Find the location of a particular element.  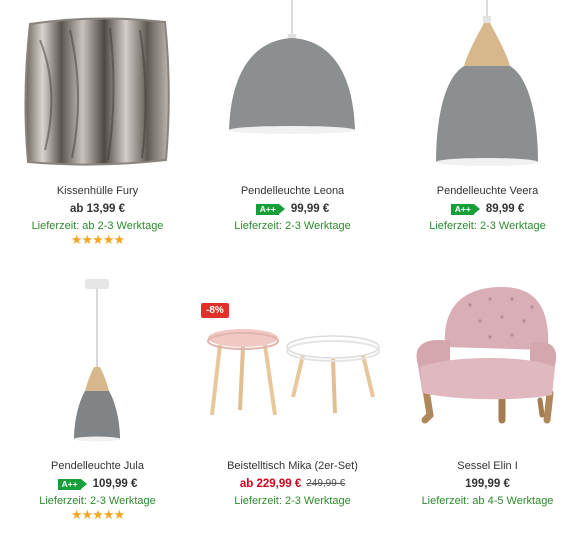

price-row: 199,99 € is located at coordinates (485, 484).